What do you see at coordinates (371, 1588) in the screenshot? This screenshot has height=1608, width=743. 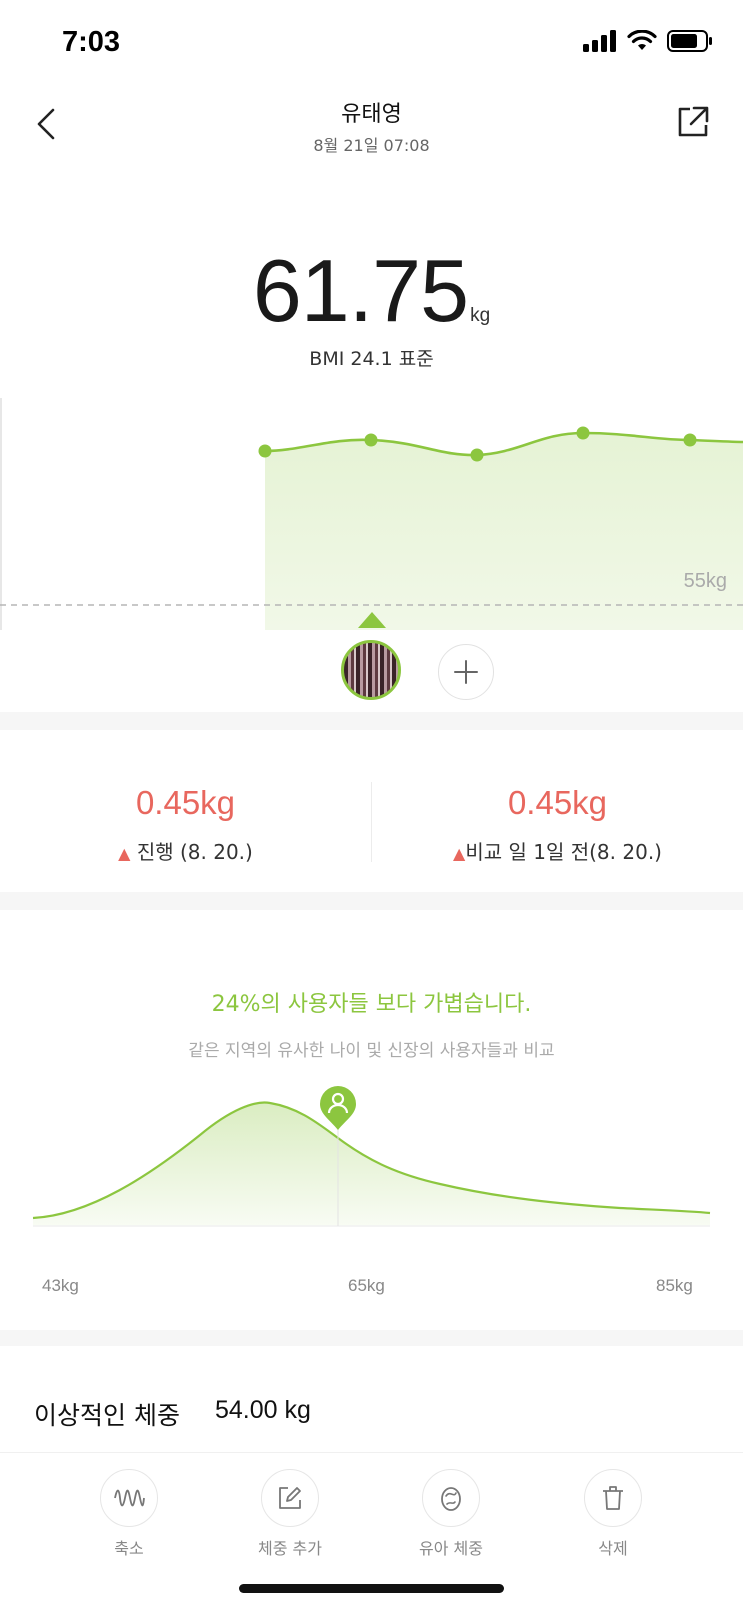 I see `home-indicator` at bounding box center [371, 1588].